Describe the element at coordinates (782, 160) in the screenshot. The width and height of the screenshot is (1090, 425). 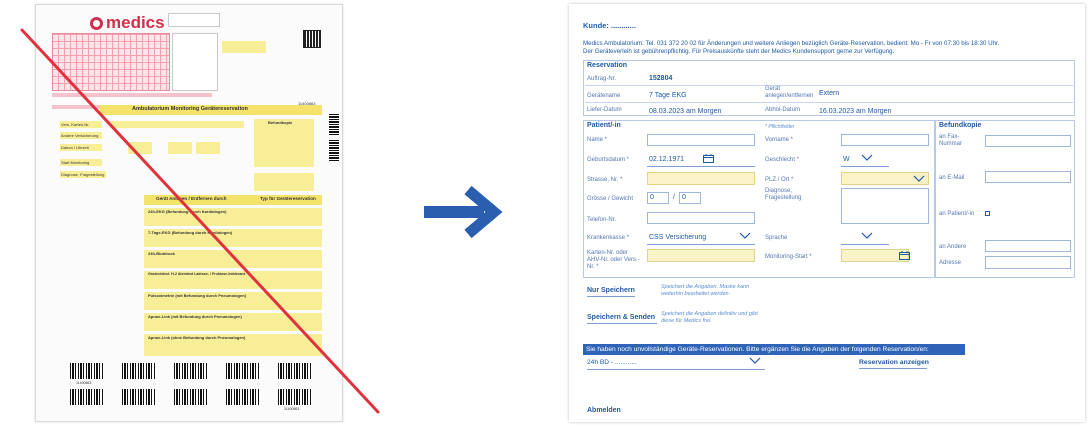
I see `geschlecht-label: Geschlecht *` at that location.